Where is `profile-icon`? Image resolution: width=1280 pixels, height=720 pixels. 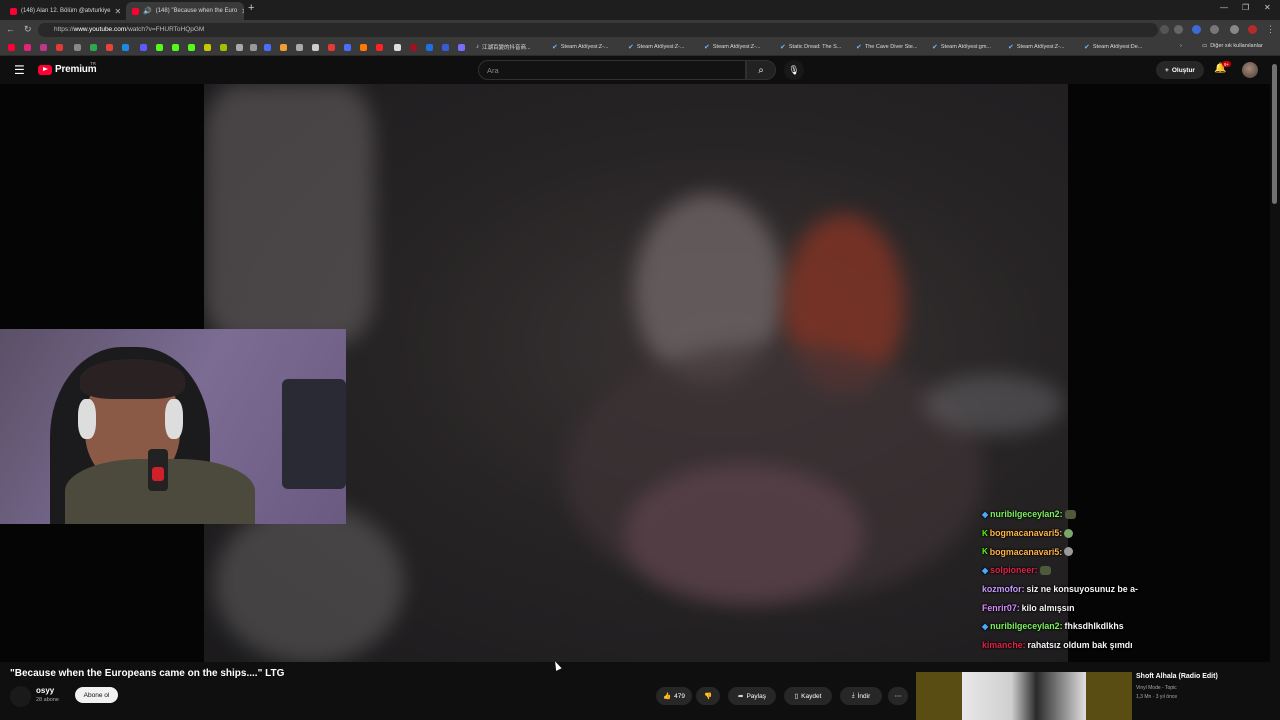
profile-icon is located at coordinates (1252, 29).